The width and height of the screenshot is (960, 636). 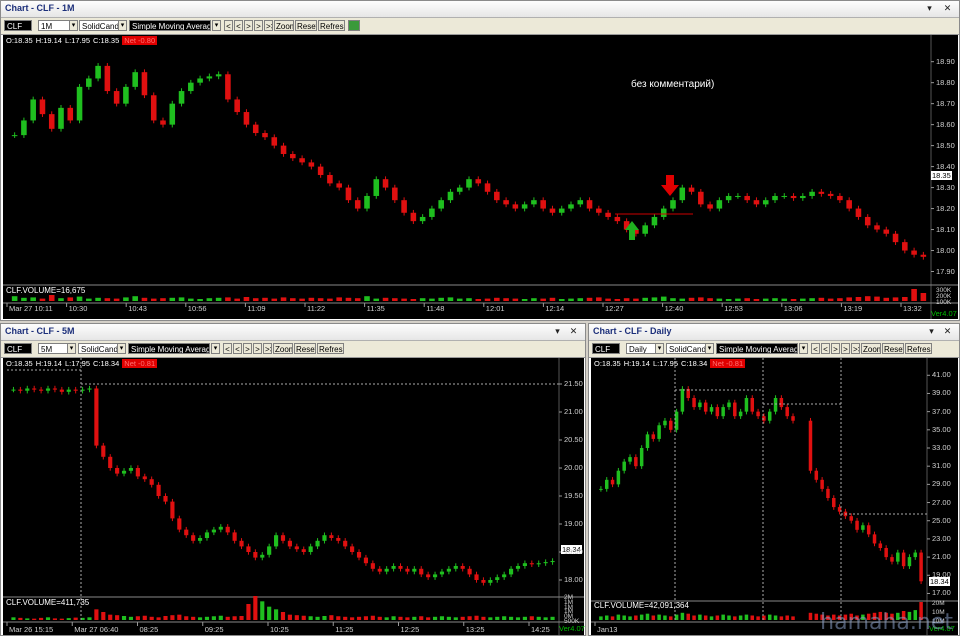 I want to click on x-tick-label: 13:25, so click(x=475, y=629).